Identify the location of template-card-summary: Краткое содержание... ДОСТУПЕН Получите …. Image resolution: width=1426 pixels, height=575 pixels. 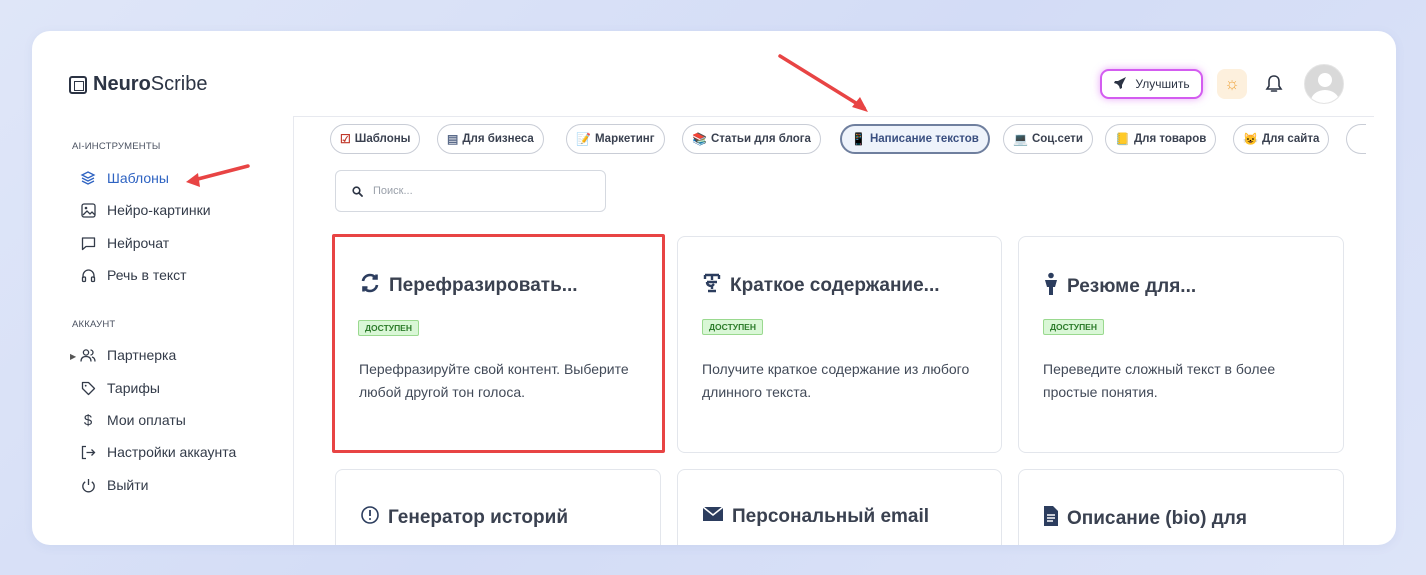
(839, 344).